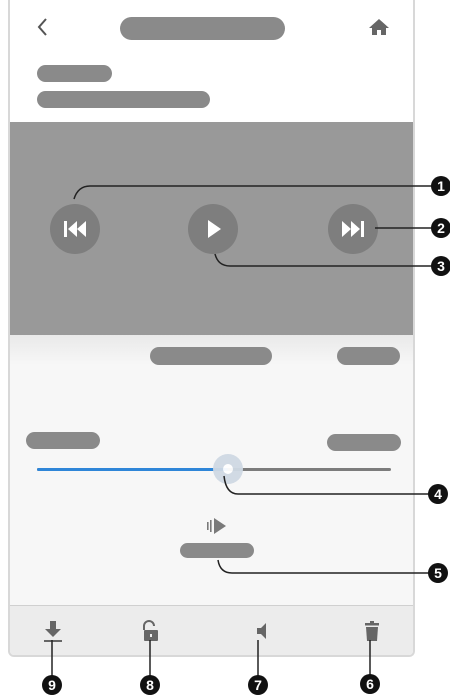 This screenshot has height=696, width=450. Describe the element at coordinates (211, 356) in the screenshot. I see `track-info-placeholder` at that location.